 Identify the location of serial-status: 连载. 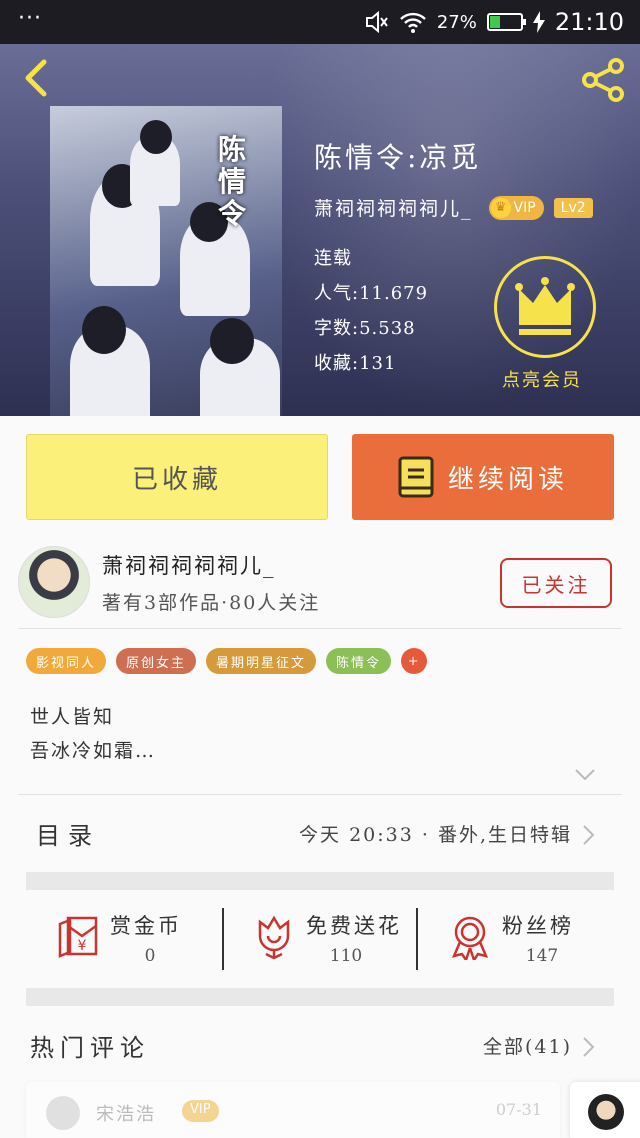
(333, 258).